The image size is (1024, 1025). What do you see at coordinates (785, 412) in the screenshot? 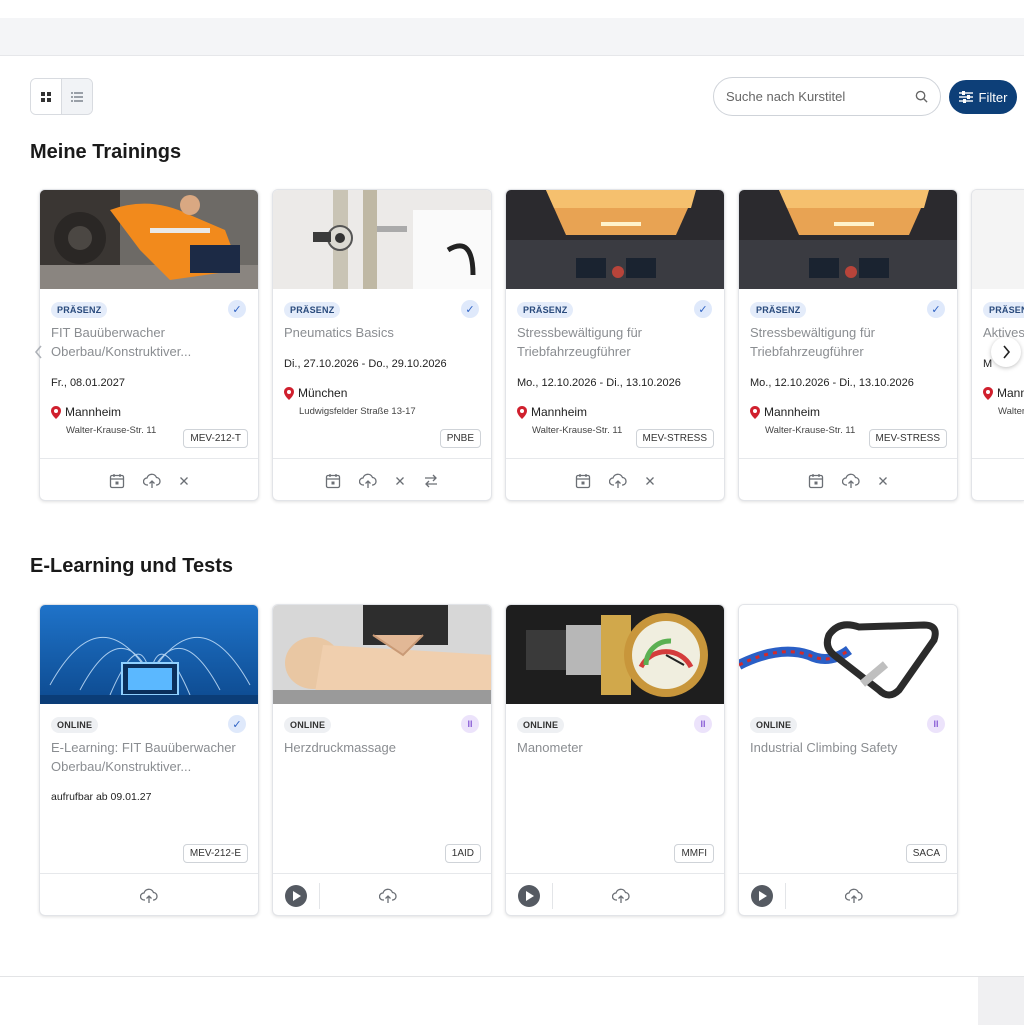
I see `course-location: Mannheim` at bounding box center [785, 412].